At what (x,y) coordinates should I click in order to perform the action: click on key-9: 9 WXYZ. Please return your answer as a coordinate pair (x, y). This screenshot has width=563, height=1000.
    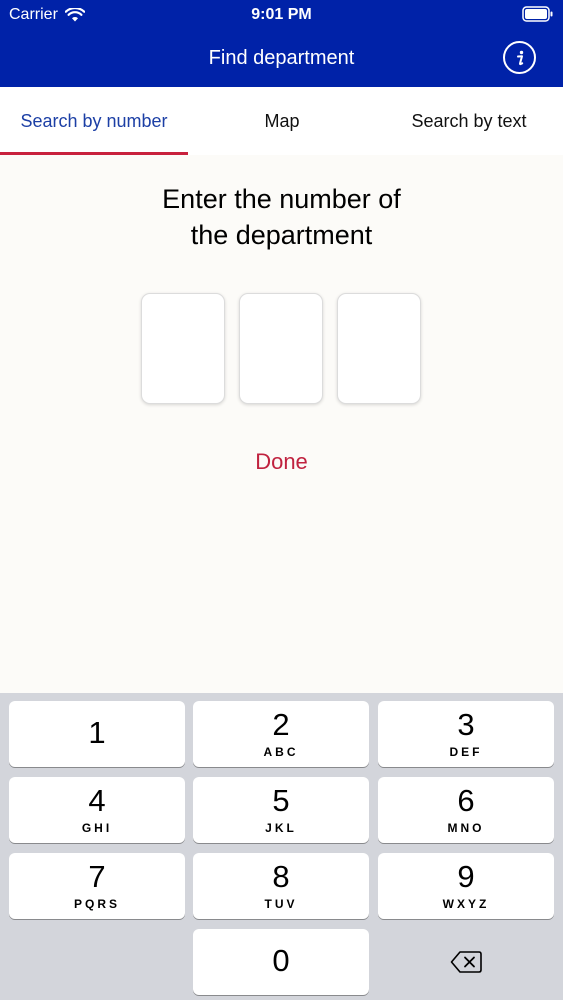
    Looking at the image, I should click on (466, 886).